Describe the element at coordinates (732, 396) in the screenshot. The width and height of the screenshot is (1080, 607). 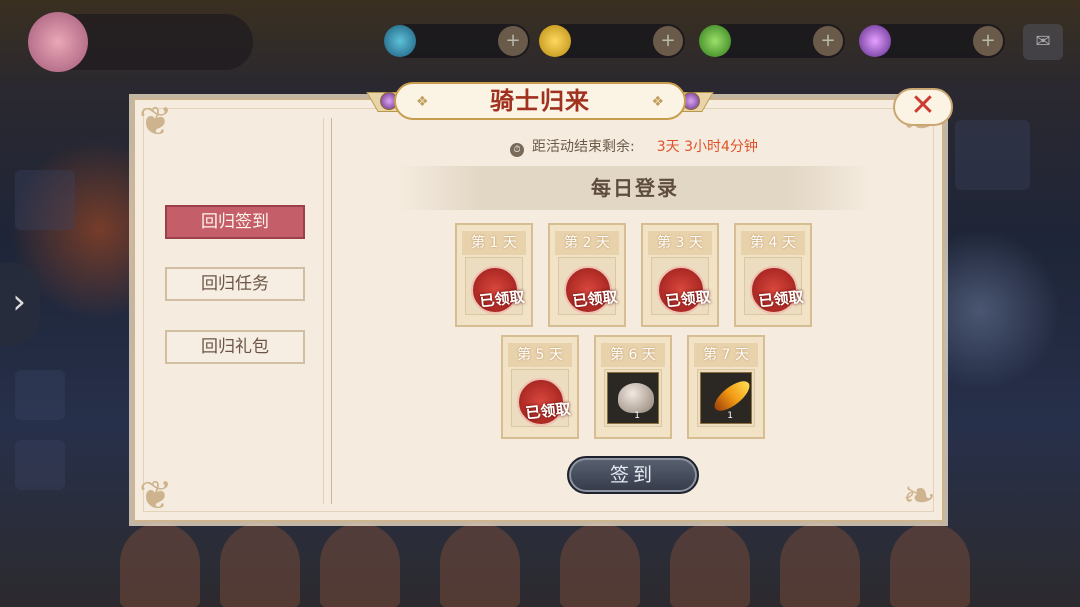
I see `golden-feather-icon` at that location.